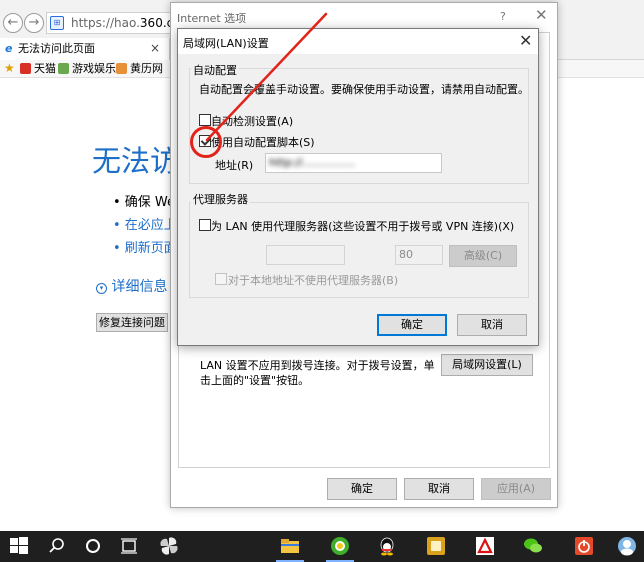 This screenshot has width=644, height=562. What do you see at coordinates (129, 546) in the screenshot?
I see `task-view-icon` at bounding box center [129, 546].